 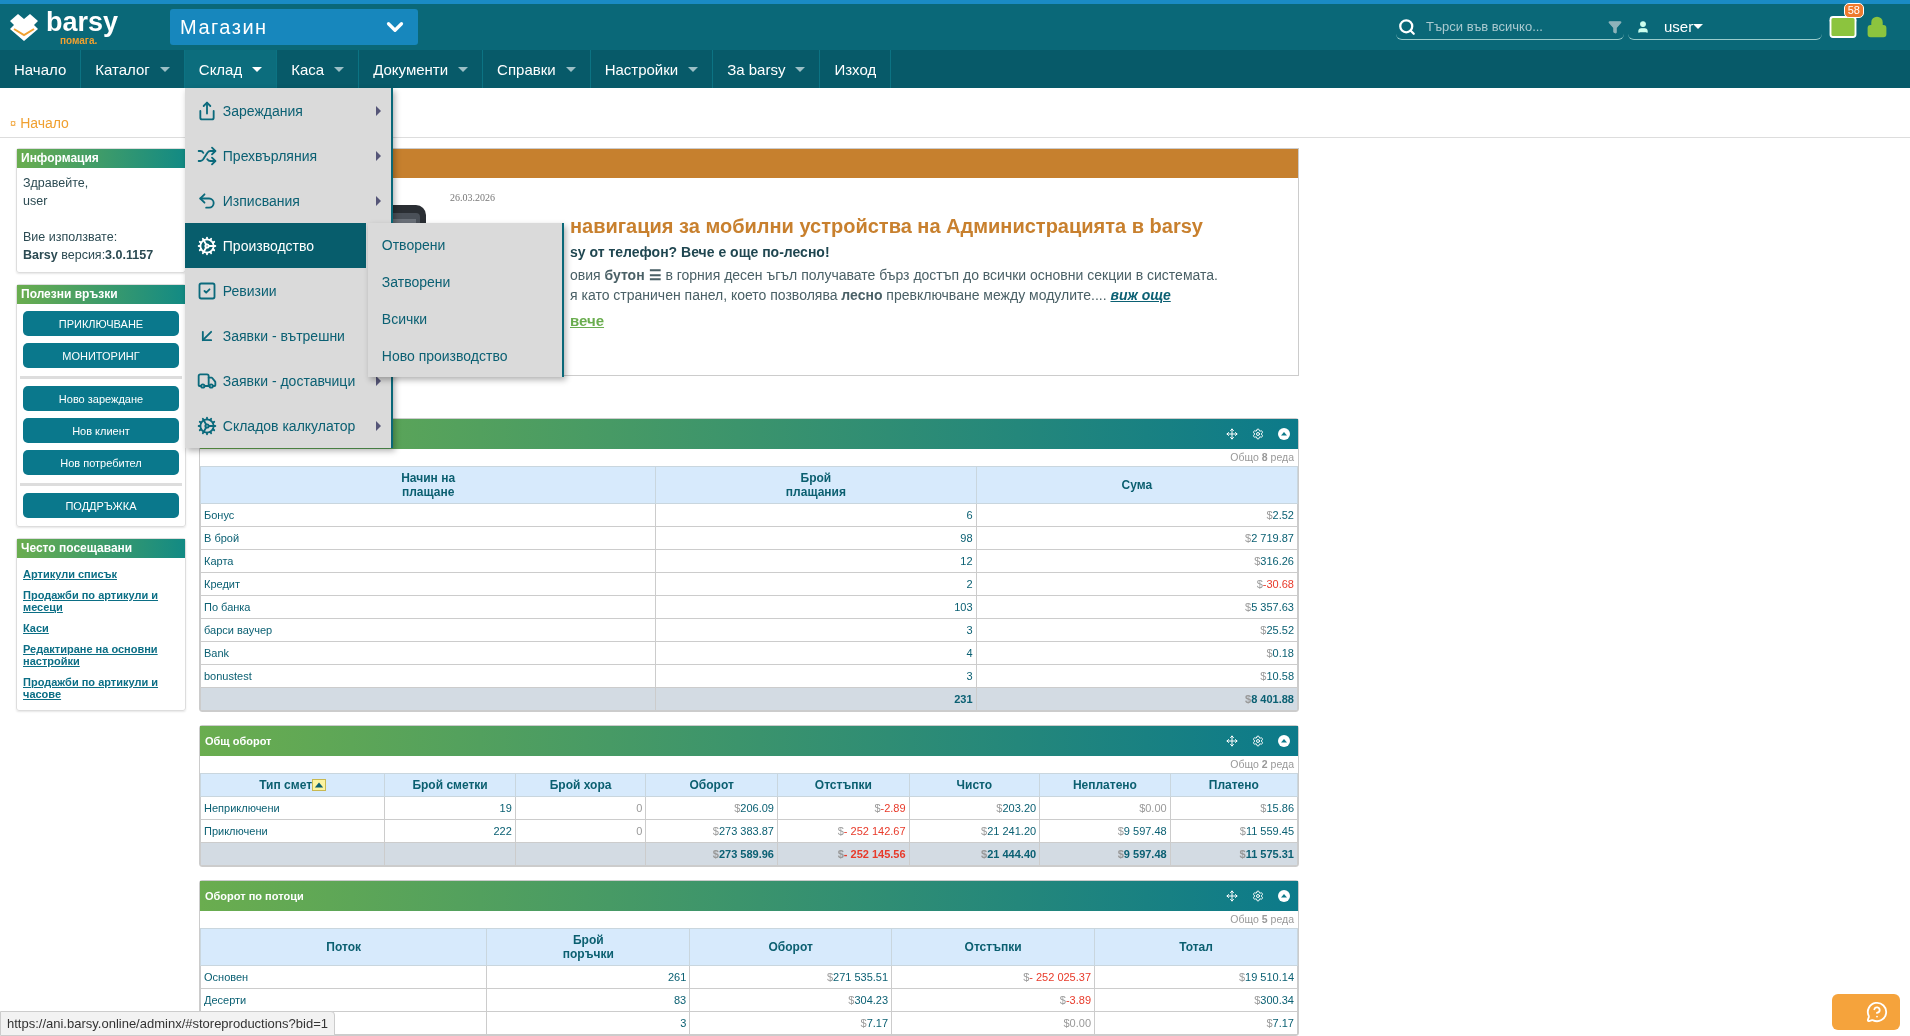 What do you see at coordinates (1140, 295) in the screenshot?
I see `see-more-link: виж още` at bounding box center [1140, 295].